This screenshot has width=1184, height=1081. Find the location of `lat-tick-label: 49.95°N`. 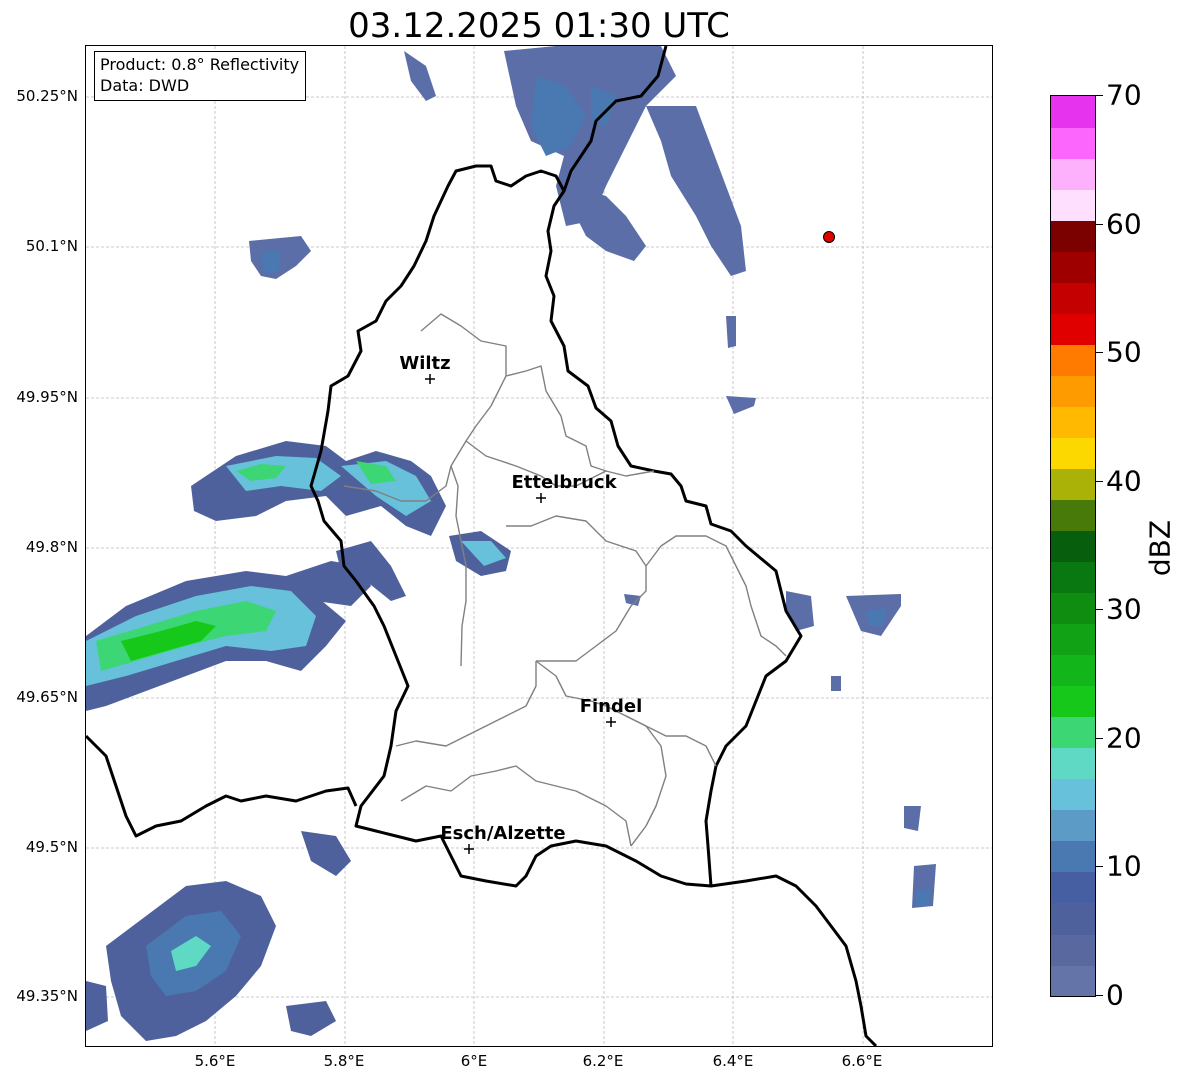

lat-tick-label: 49.95°N is located at coordinates (47, 397).